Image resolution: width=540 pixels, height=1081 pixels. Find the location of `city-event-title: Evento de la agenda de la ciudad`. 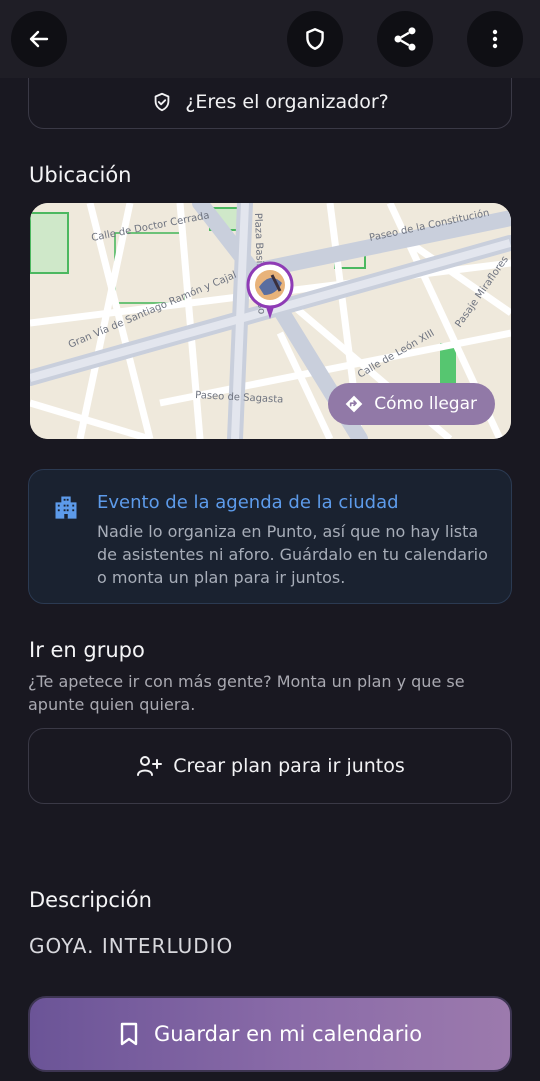

city-event-title: Evento de la agenda de la ciudad is located at coordinates (248, 502).